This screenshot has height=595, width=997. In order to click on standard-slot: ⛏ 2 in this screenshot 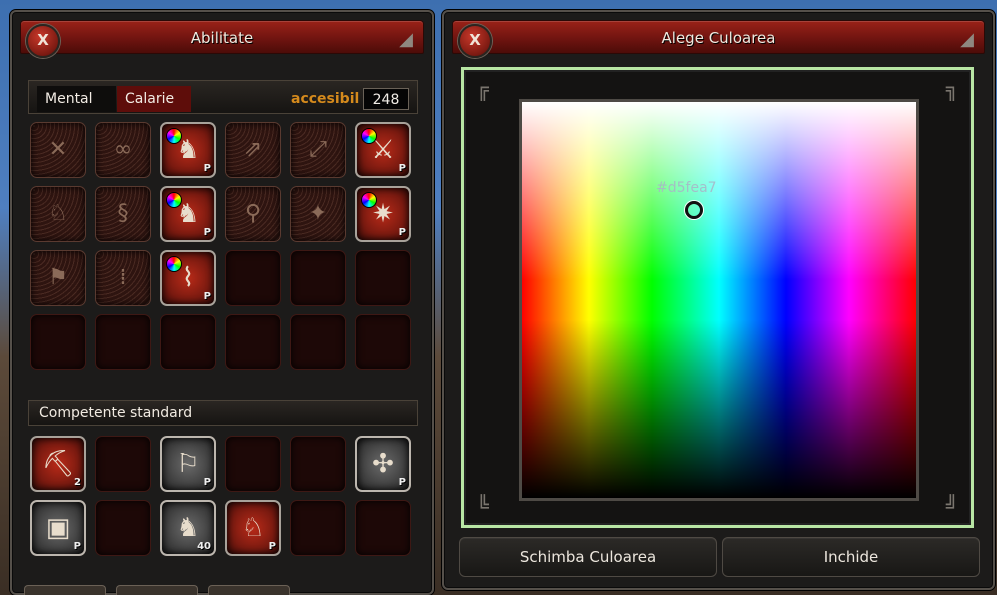, I will do `click(58, 464)`.